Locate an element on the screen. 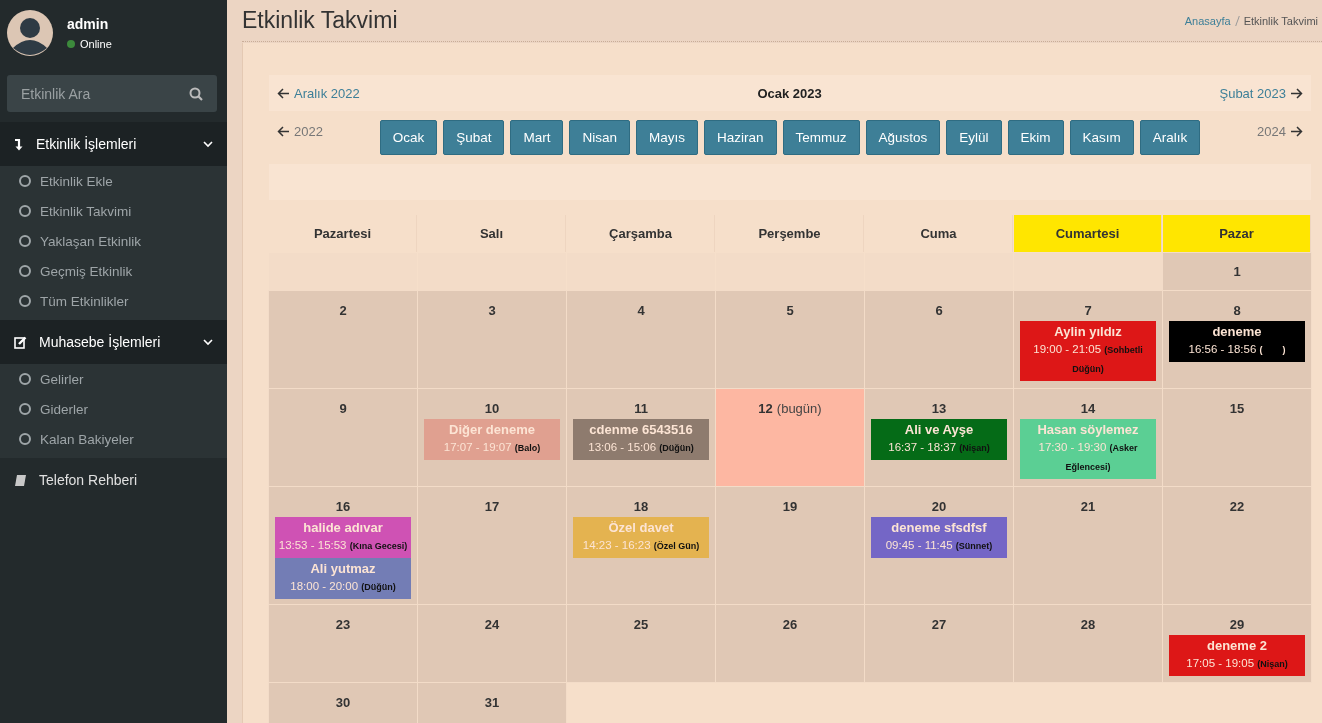 The width and height of the screenshot is (1322, 723). day-cell: 11 cdenme 6543516 13:06 - 15:06 (Düğün) is located at coordinates (641, 437).